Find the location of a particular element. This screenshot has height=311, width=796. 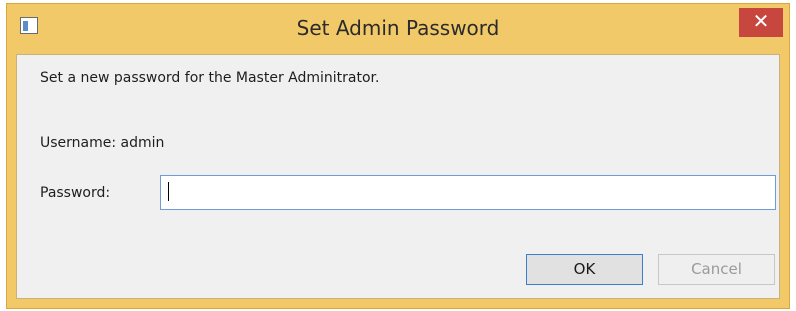

title-bar: Set Admin Password ✕ is located at coordinates (398, 27).